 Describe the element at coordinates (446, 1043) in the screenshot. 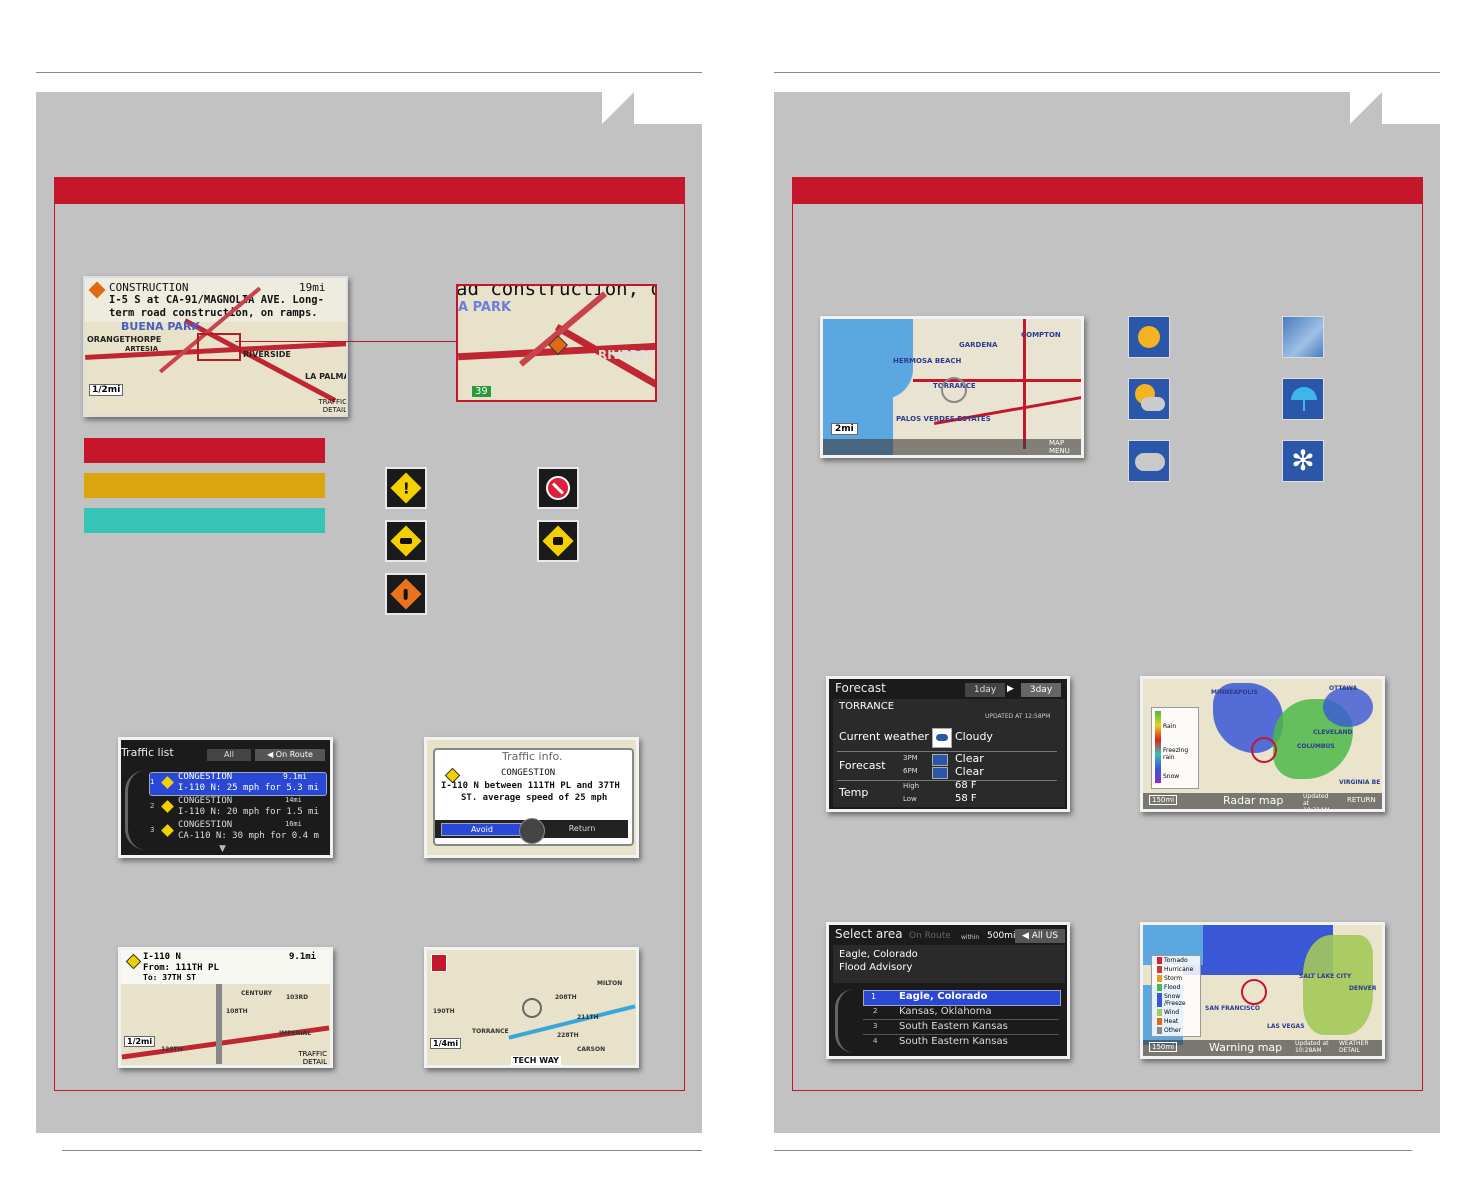

I see `scale-badge: 1/4mi` at that location.